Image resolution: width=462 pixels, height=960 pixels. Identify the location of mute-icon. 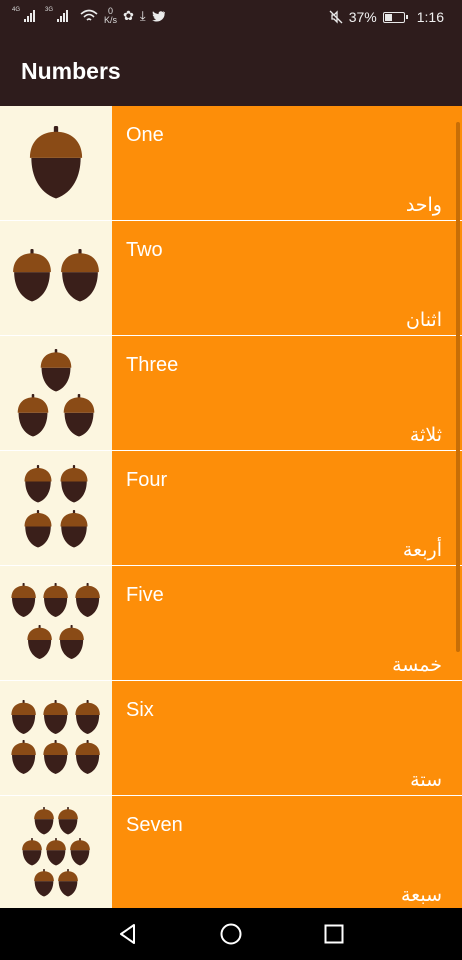
(336, 17).